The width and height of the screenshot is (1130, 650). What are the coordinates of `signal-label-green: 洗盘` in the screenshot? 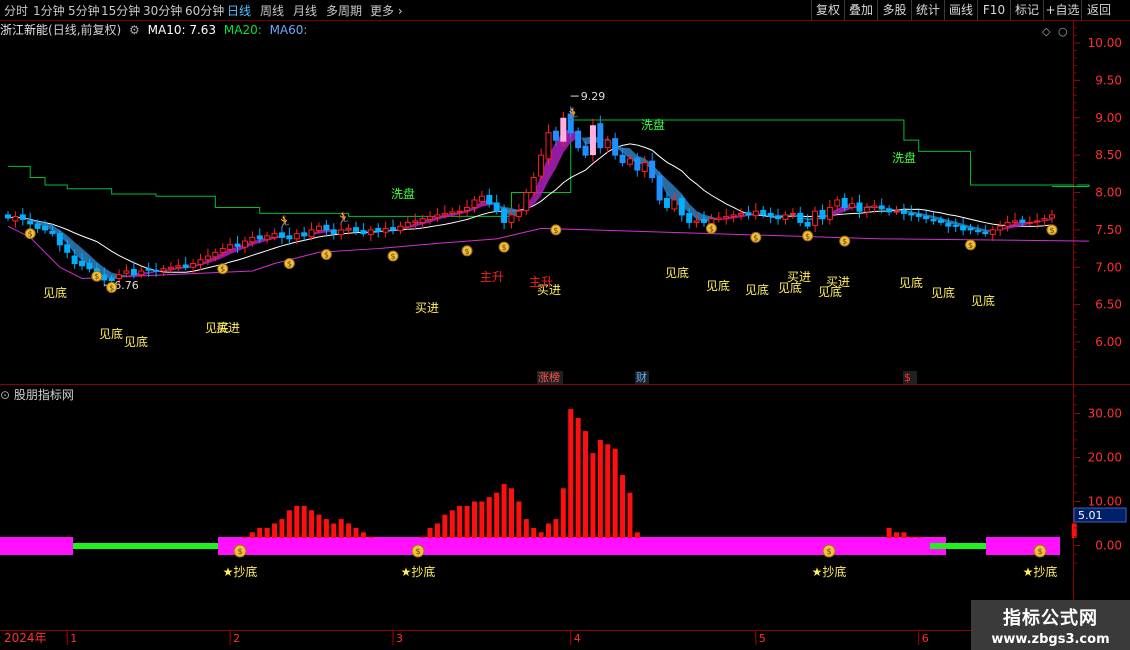 It's located at (904, 157).